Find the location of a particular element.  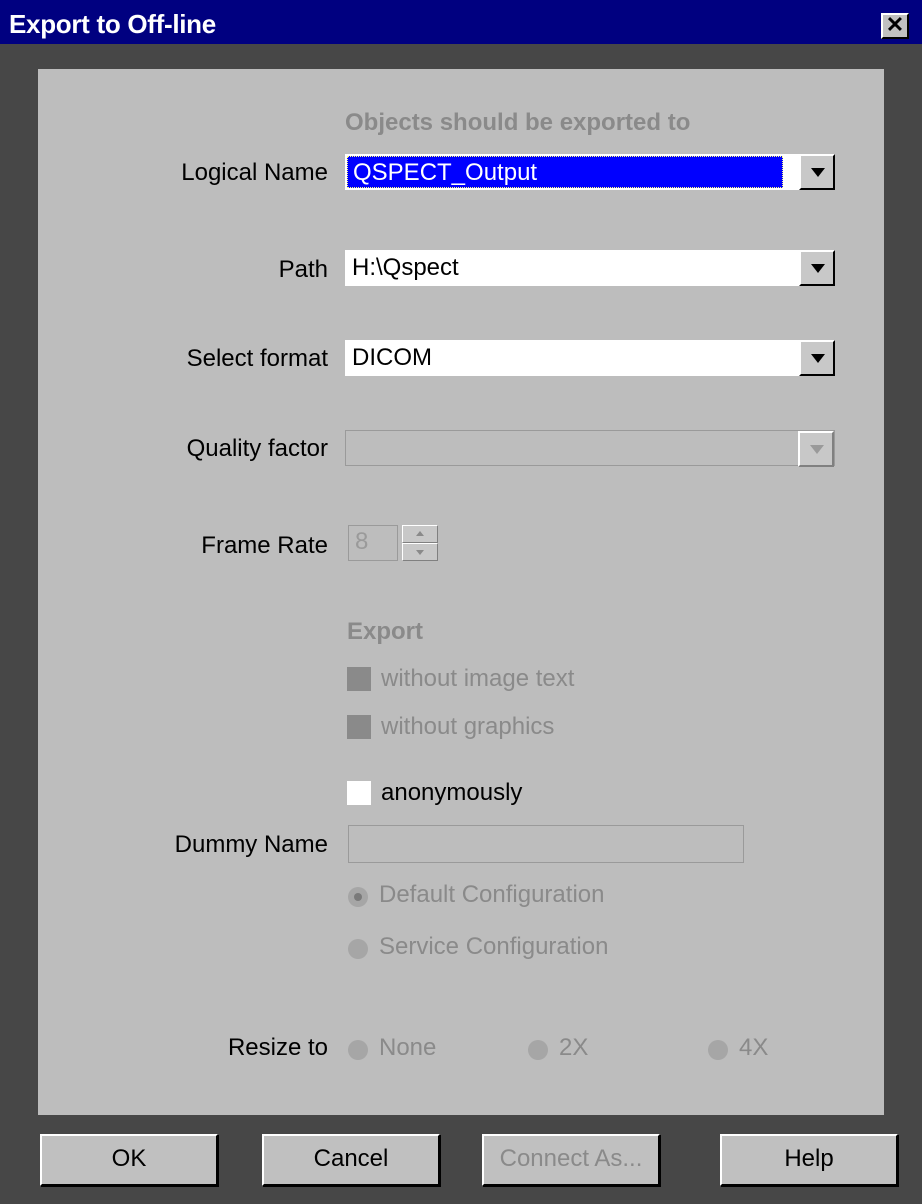

path-dropdown-button is located at coordinates (817, 268).